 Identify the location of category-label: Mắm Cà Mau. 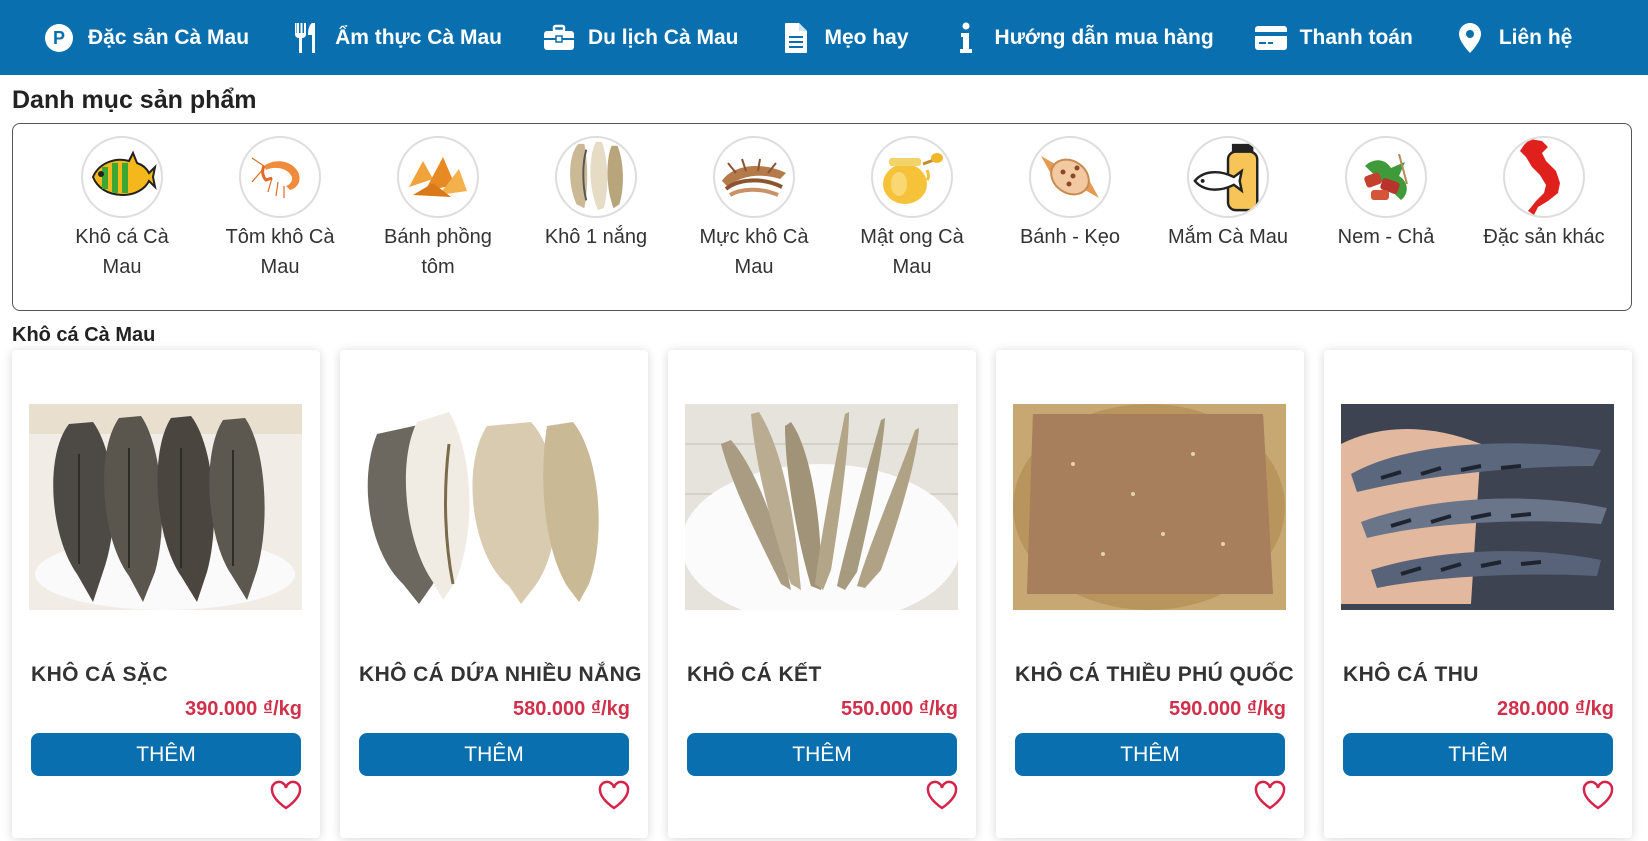
(1228, 237).